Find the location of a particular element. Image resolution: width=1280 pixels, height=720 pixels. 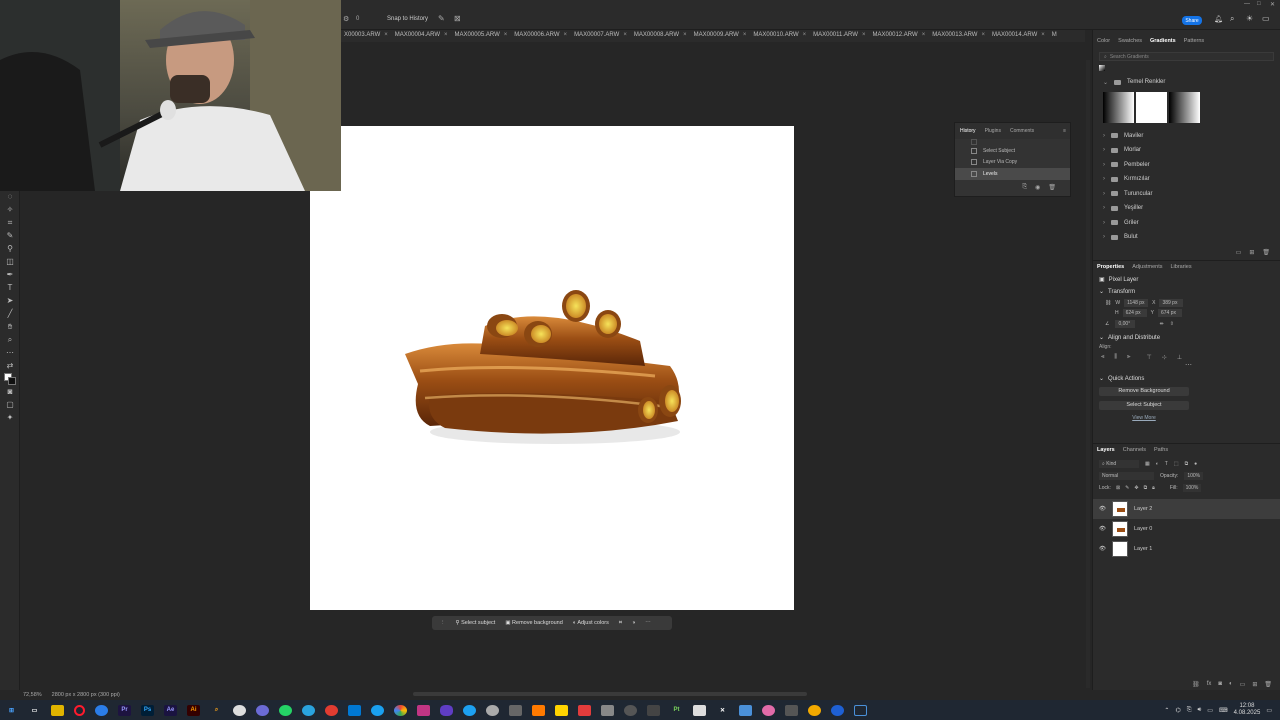

history-item: Select Subject is located at coordinates (1012, 151).